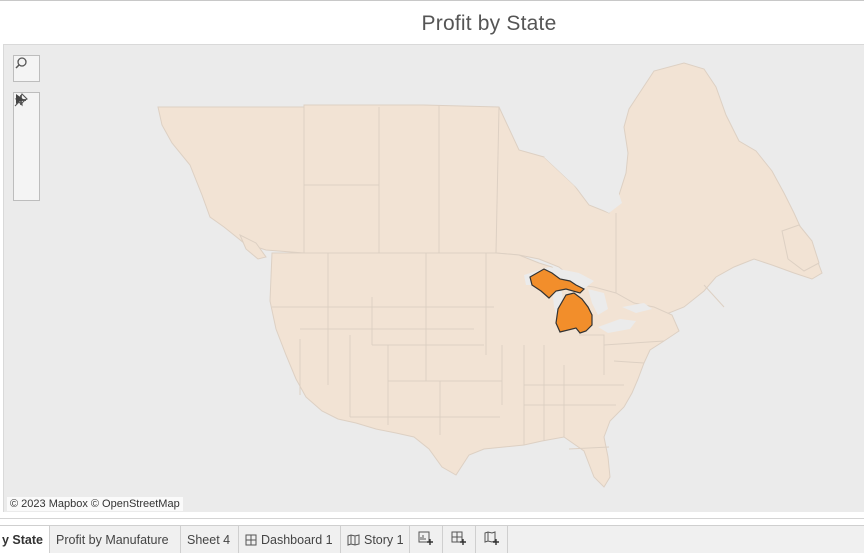  I want to click on new-dashboard-button, so click(459, 539).